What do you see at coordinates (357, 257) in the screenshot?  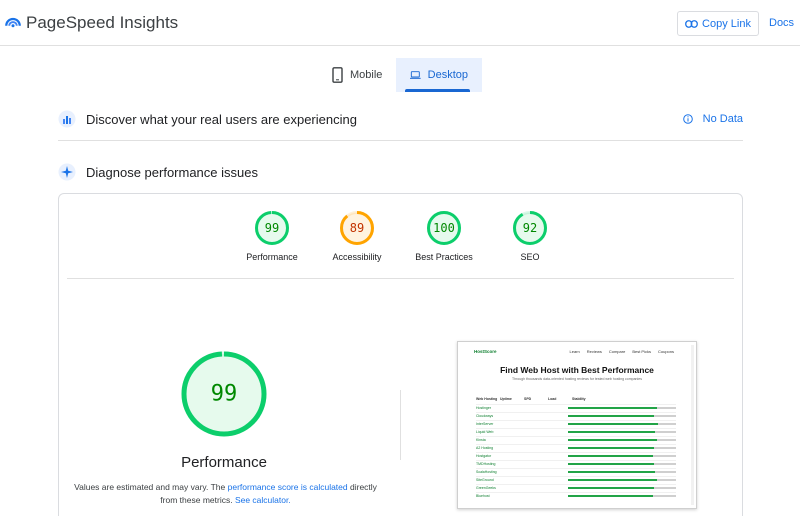 I see `score-label: Accessibility` at bounding box center [357, 257].